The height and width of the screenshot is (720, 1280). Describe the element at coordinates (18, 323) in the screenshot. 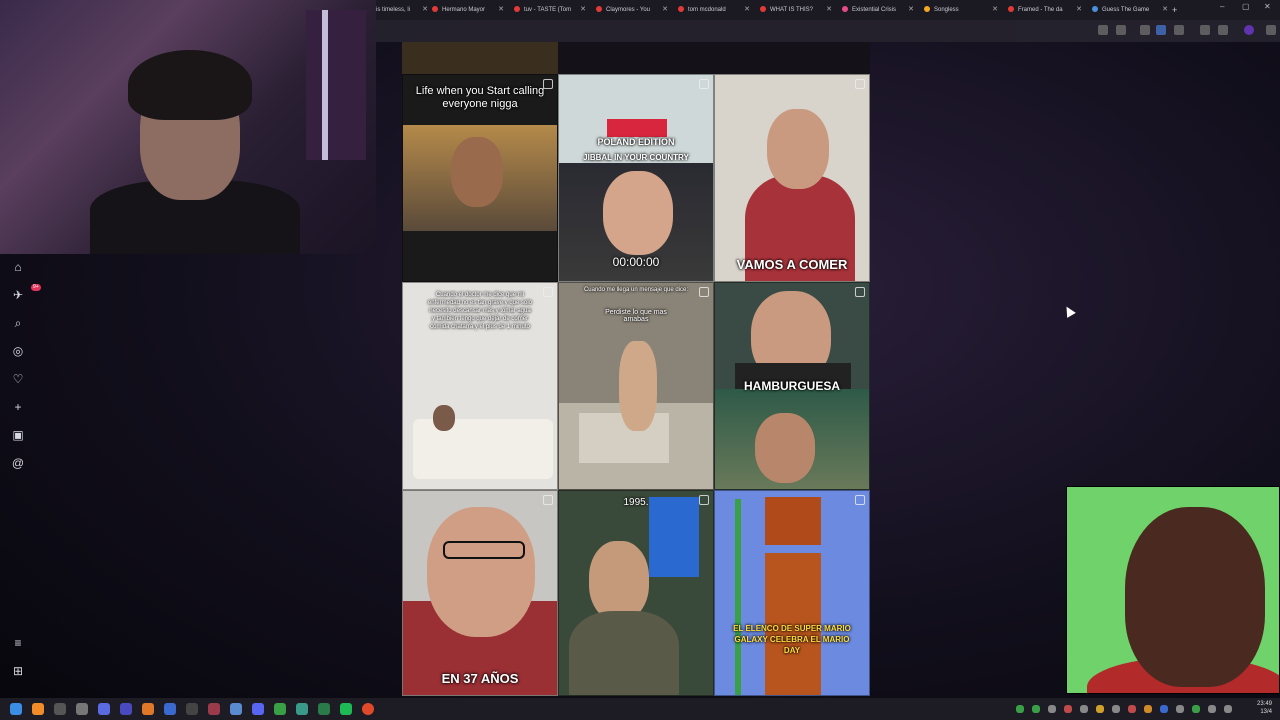

I see `search-icon: ⌕` at that location.